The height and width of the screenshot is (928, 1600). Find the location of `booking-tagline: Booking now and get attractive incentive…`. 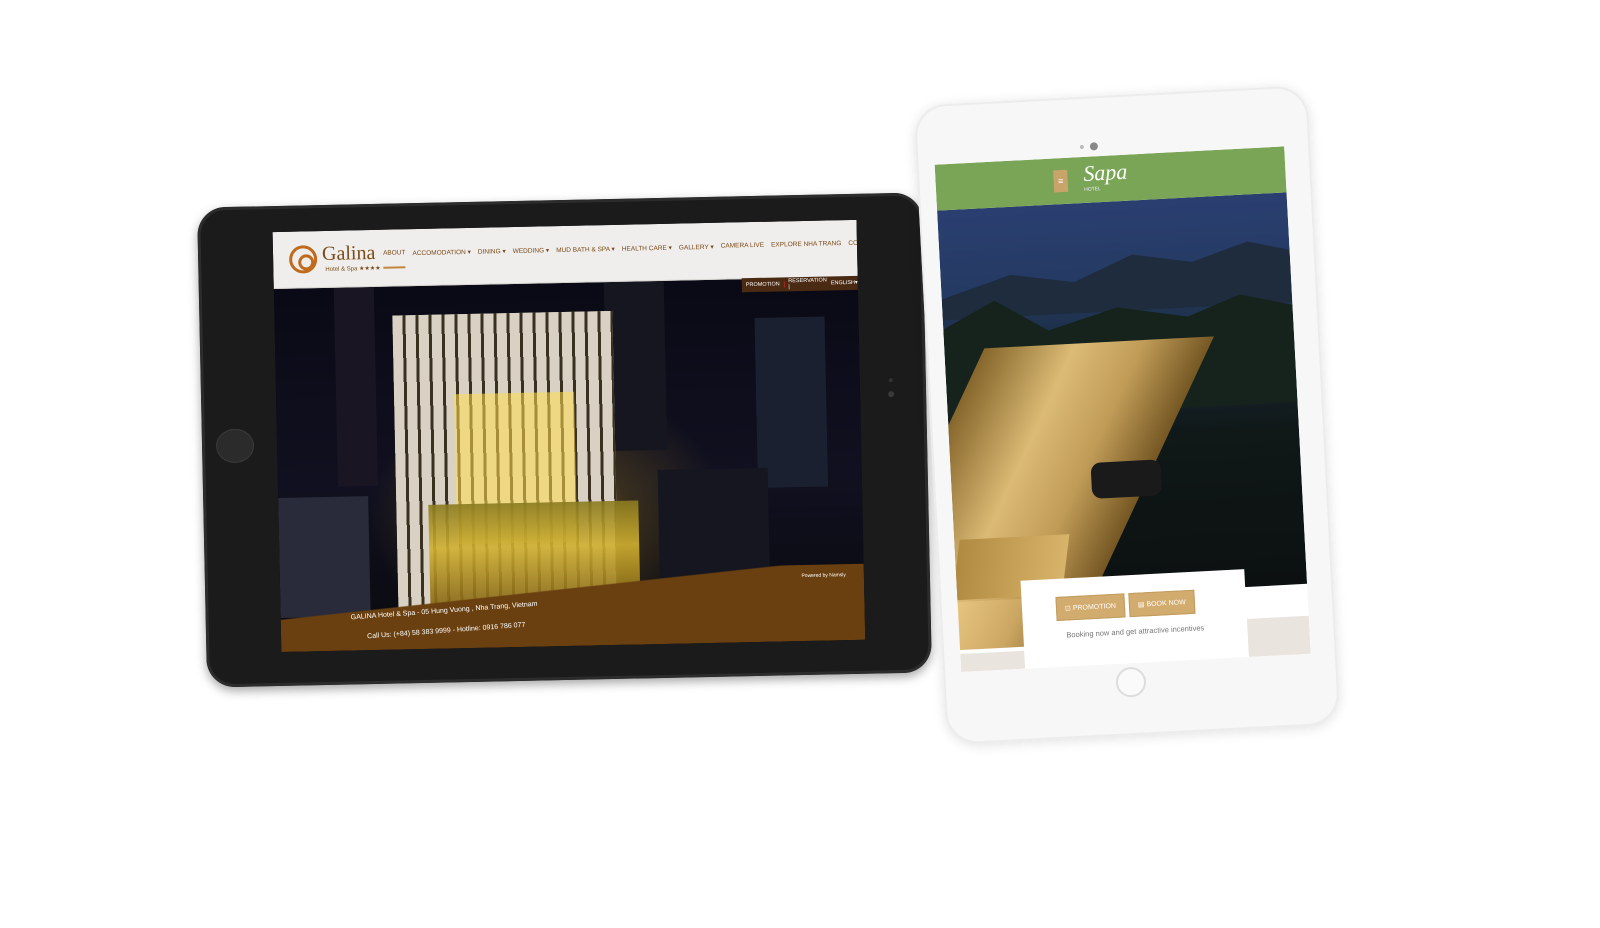

booking-tagline: Booking now and get attractive incentive… is located at coordinates (1135, 631).